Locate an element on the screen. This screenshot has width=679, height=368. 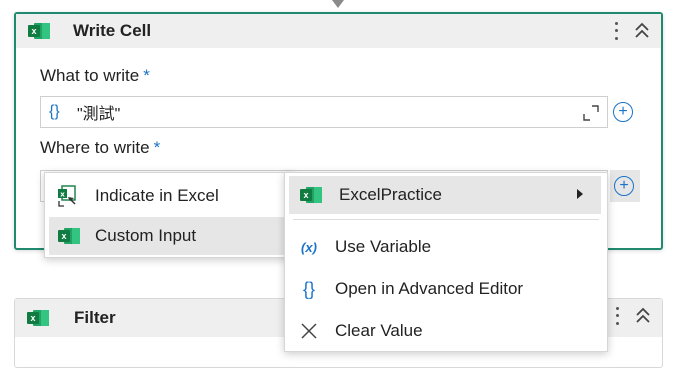
menu-item-custom-input: x Custom Input is located at coordinates (168, 236).